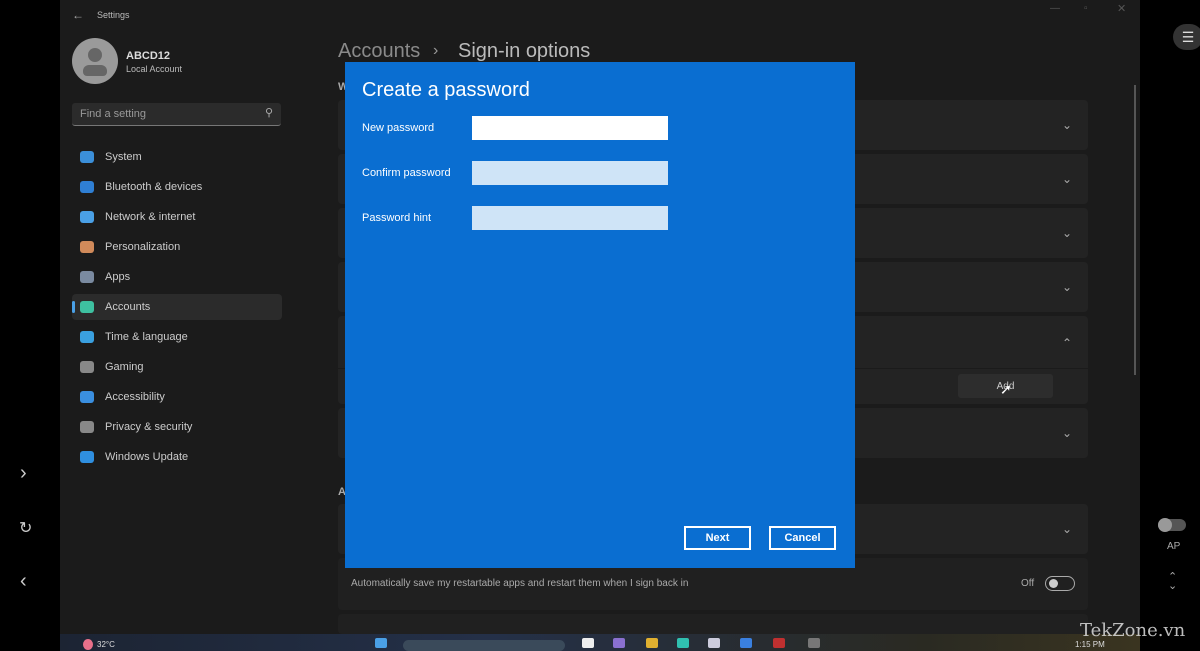 The width and height of the screenshot is (1200, 651). I want to click on selection-indicator, so click(73, 307).